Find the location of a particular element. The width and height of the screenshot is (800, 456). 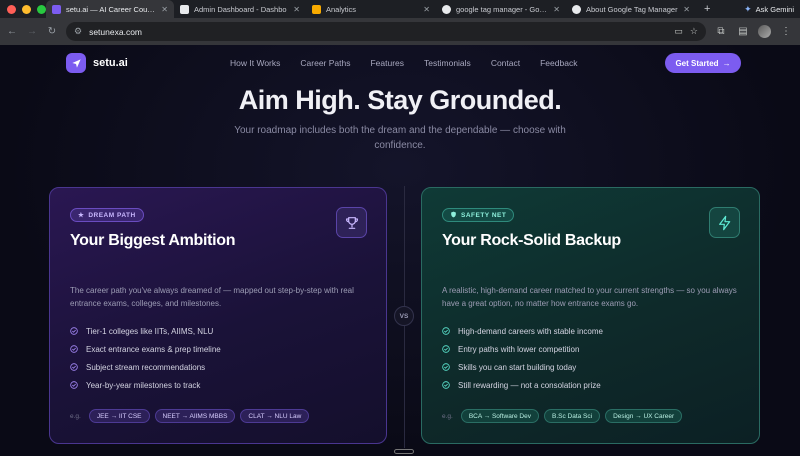

url-text: setunexa.com is located at coordinates (378, 32).